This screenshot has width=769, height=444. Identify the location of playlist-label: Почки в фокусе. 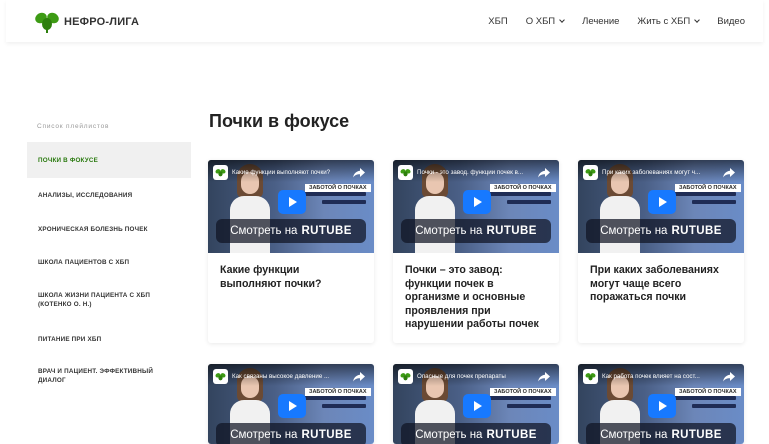
(68, 160).